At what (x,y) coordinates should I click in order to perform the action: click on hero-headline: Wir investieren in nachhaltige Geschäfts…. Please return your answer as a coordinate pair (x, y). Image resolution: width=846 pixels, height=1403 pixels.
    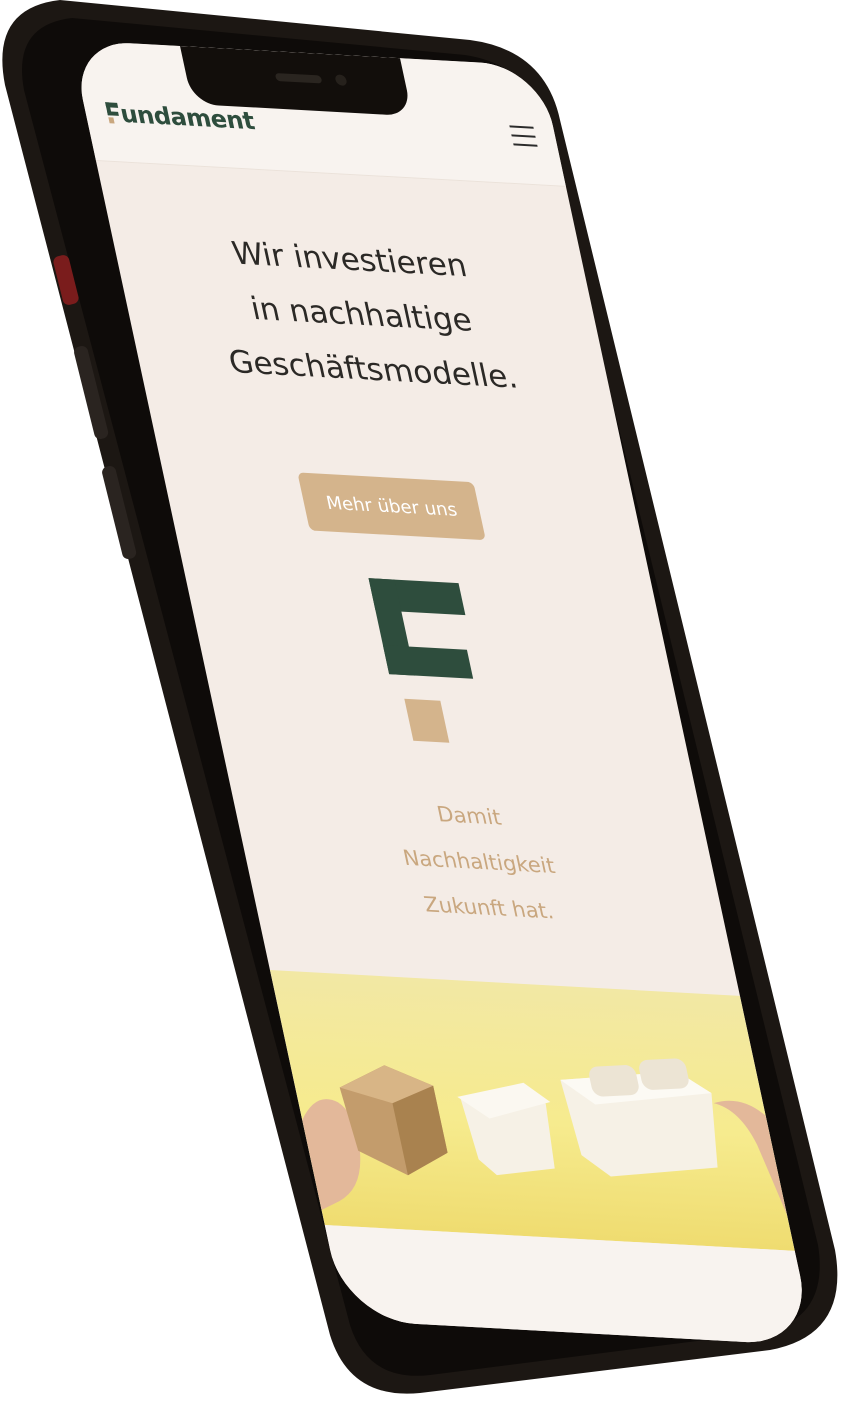
    Looking at the image, I should click on (361, 315).